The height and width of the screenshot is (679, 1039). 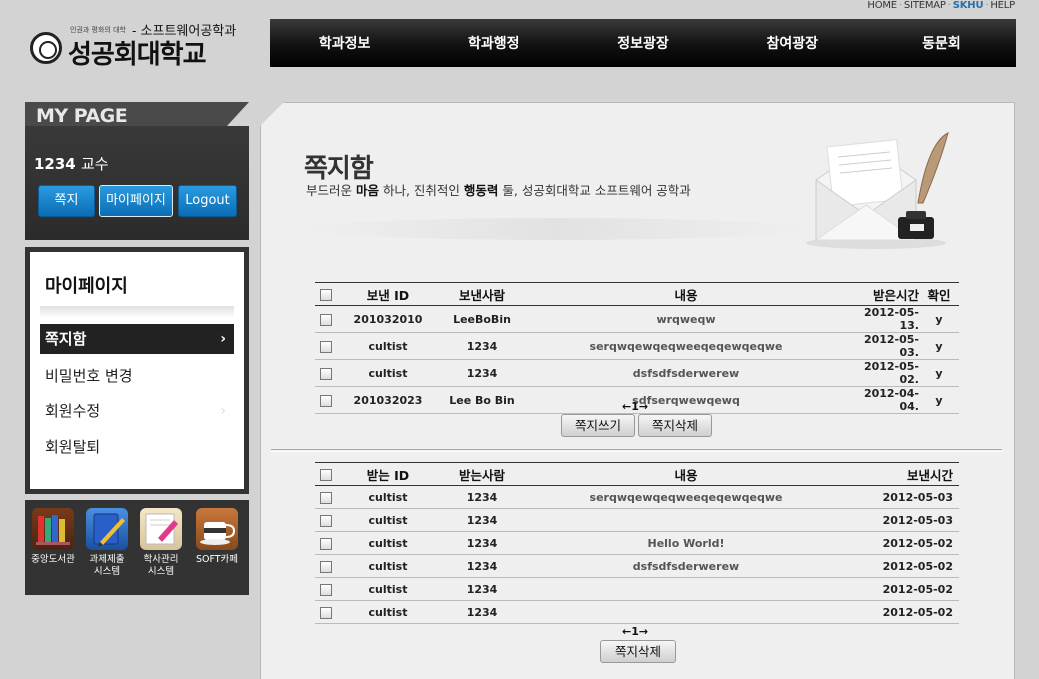 I want to click on university-seal-icon, so click(x=46, y=48).